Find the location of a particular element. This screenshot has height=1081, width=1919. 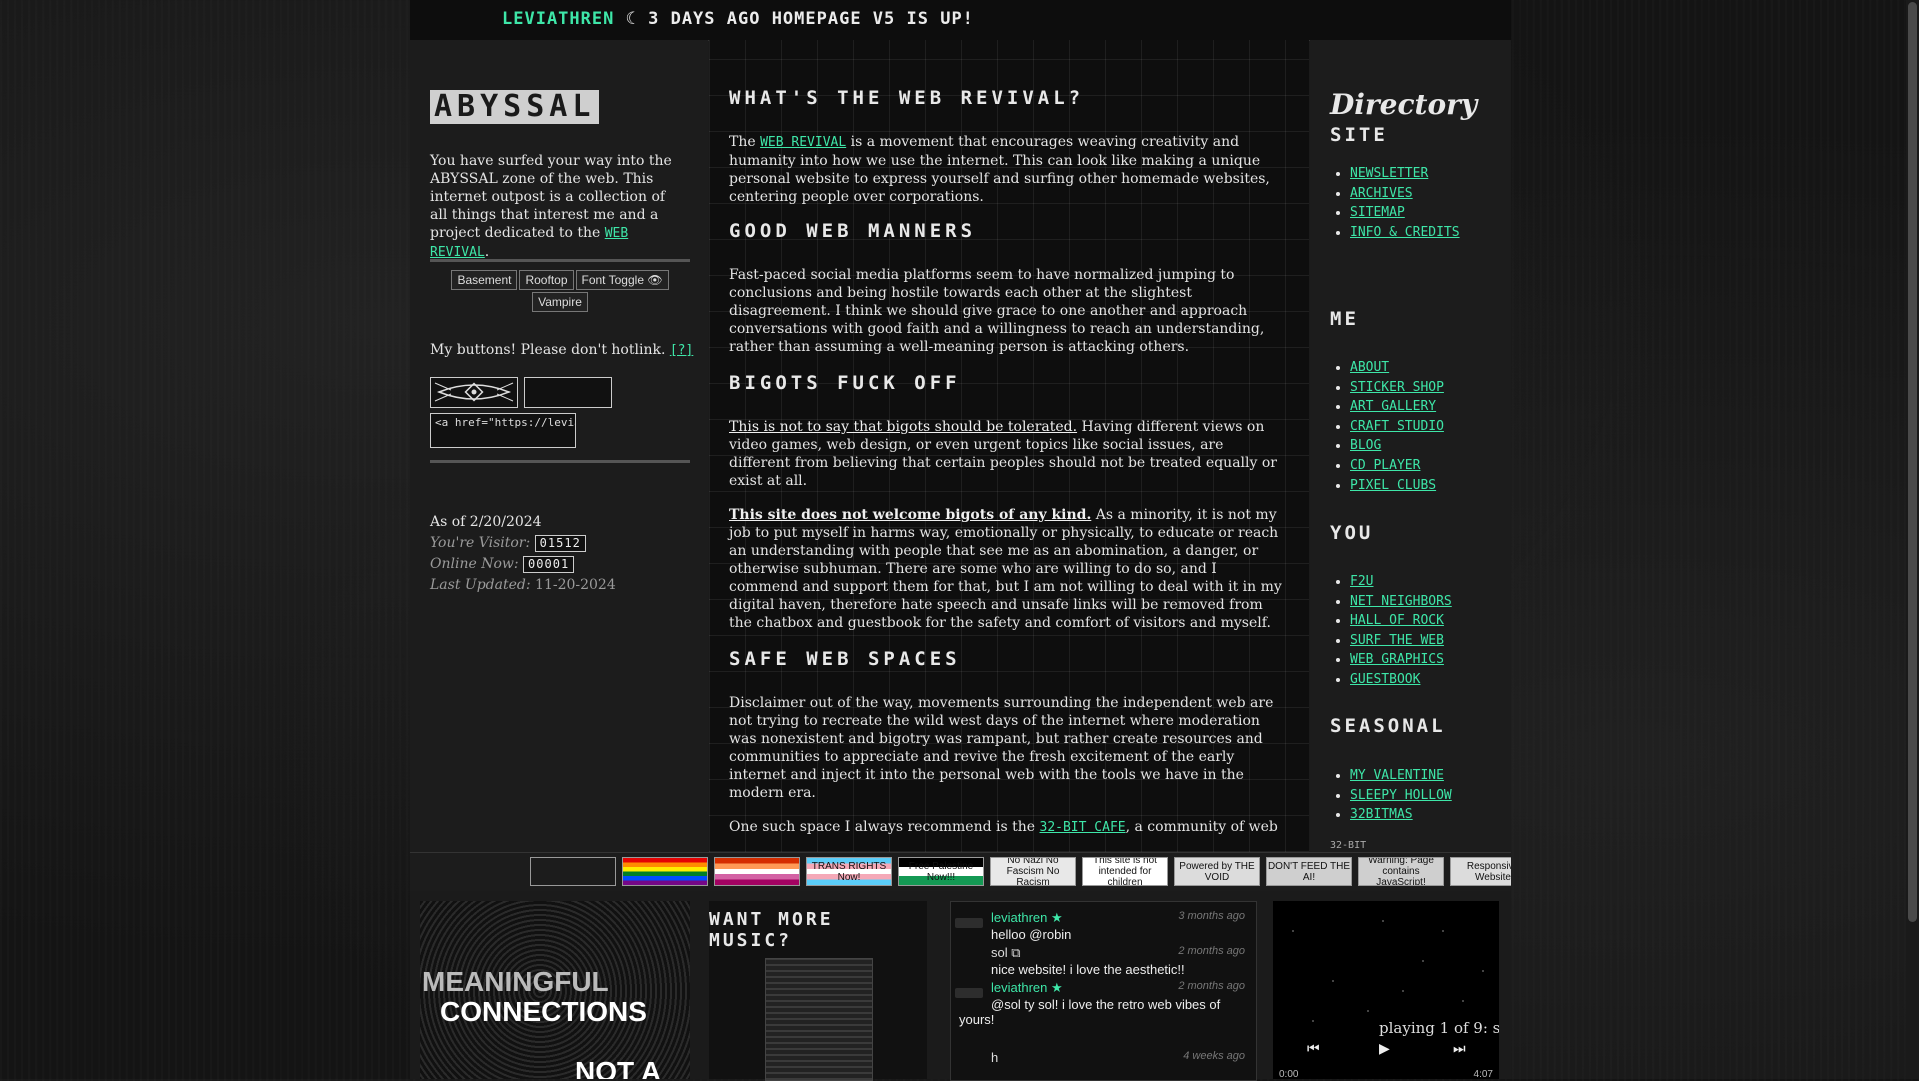

directory-title: Directory is located at coordinates (1404, 104).